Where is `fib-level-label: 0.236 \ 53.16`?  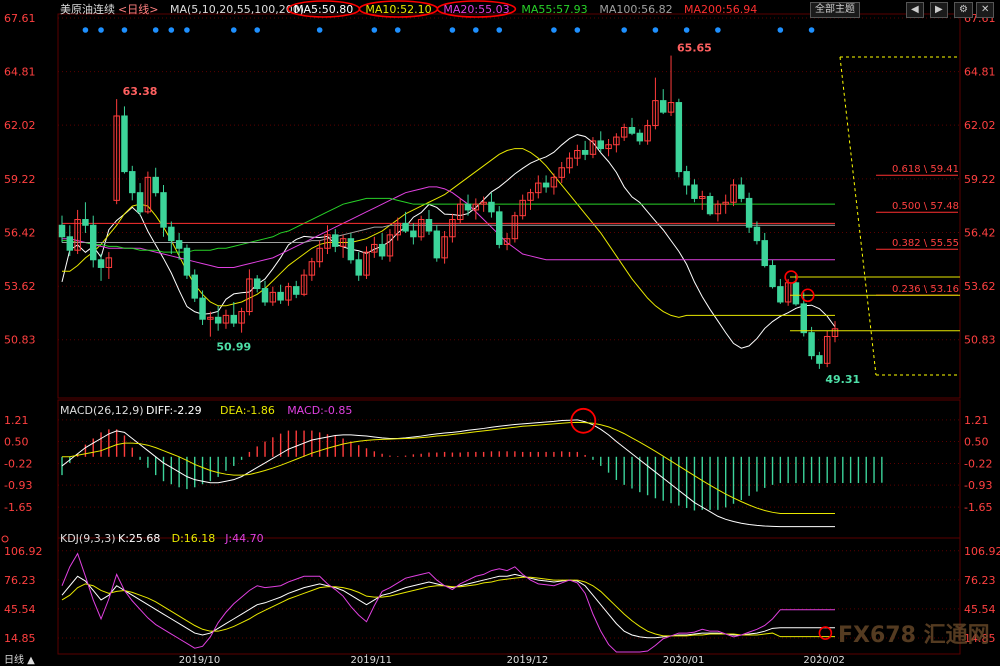
fib-level-label: 0.236 \ 53.16 is located at coordinates (925, 289).